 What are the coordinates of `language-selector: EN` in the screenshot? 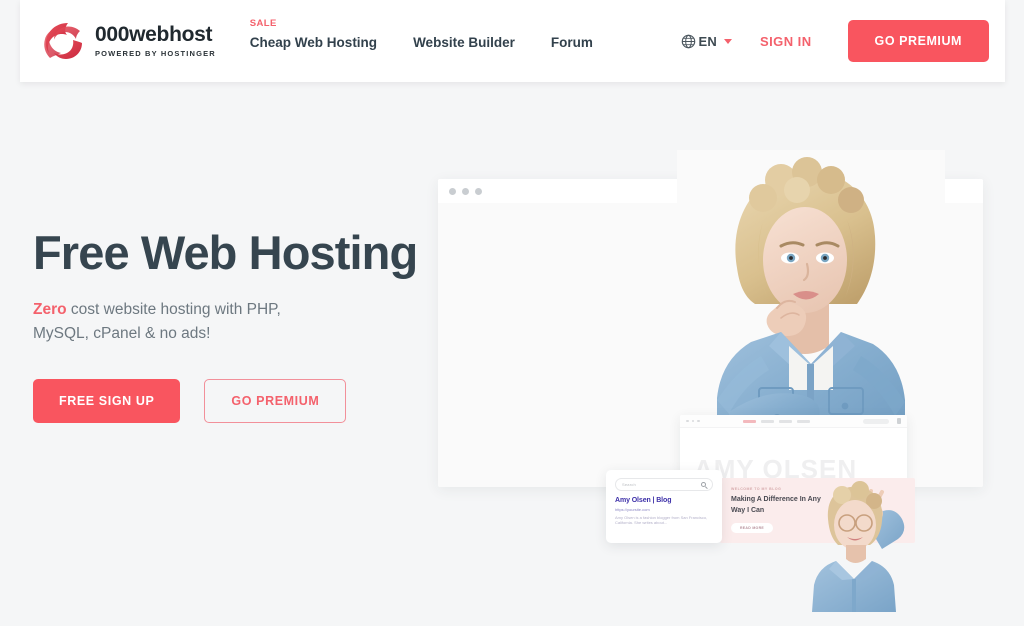 It's located at (706, 41).